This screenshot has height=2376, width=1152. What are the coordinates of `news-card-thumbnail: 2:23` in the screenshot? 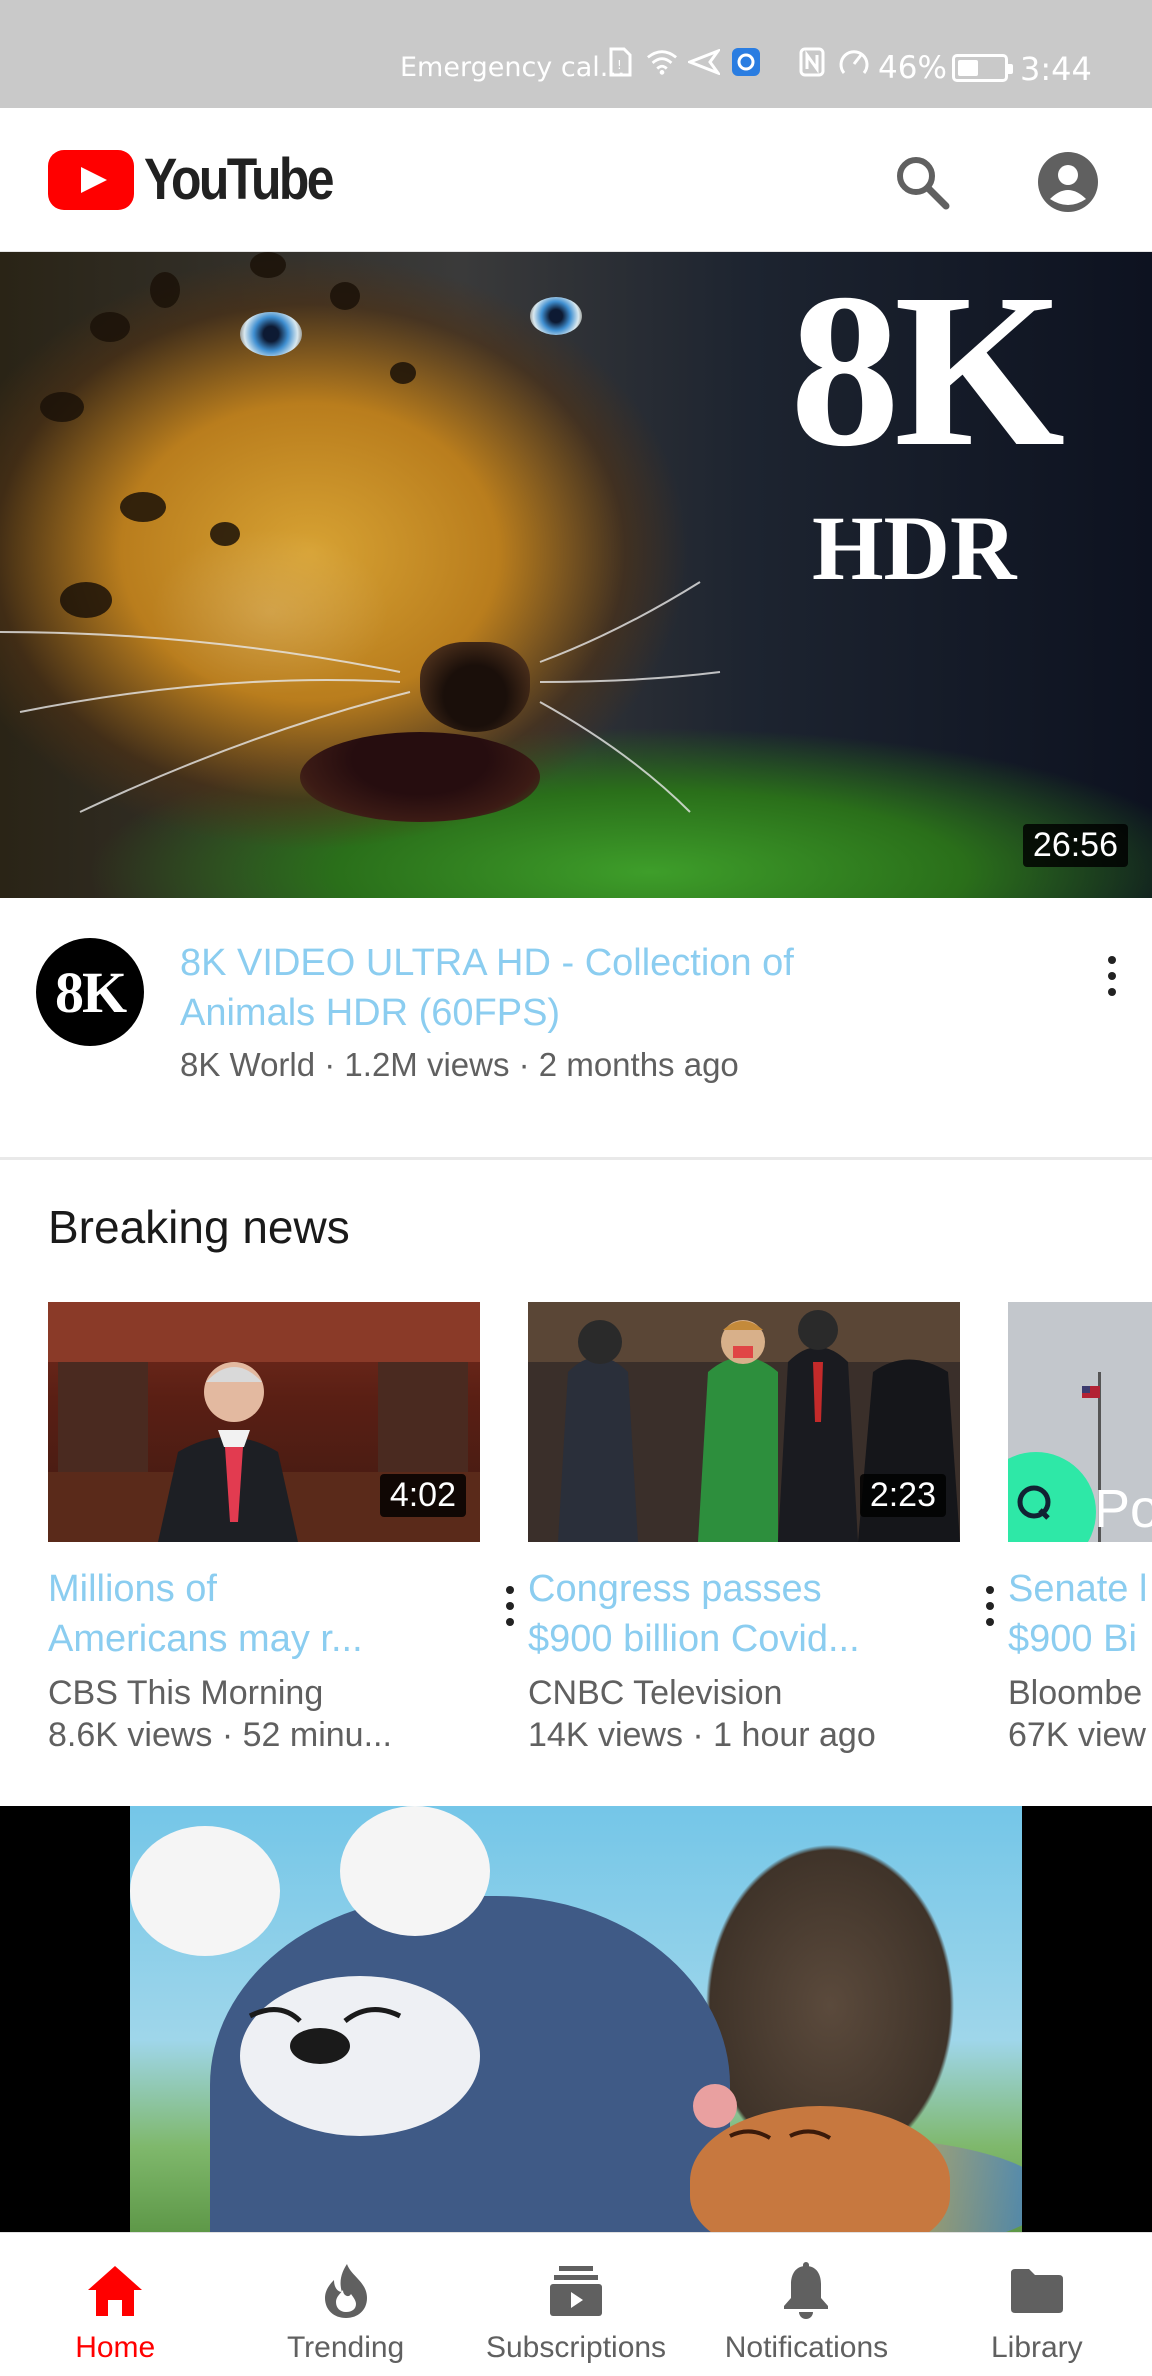 It's located at (744, 1422).